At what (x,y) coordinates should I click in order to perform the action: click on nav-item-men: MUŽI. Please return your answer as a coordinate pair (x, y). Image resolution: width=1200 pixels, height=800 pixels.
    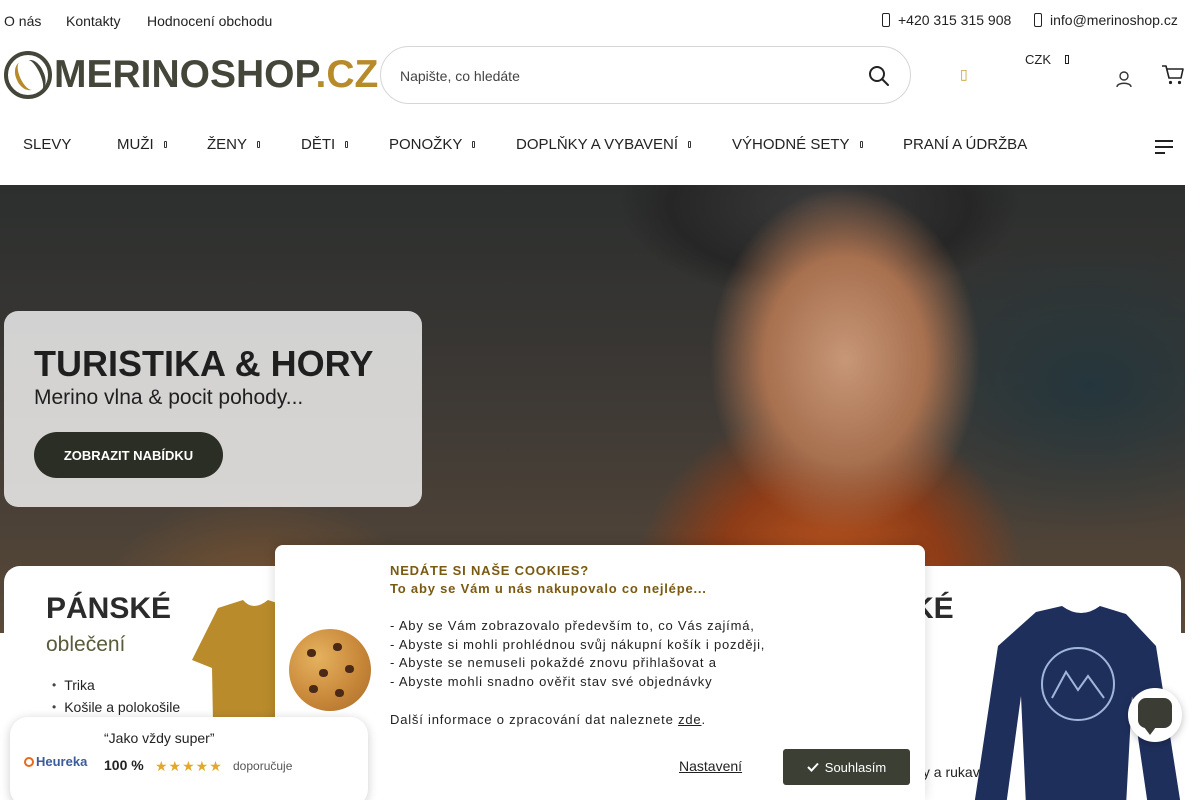
    Looking at the image, I should click on (142, 144).